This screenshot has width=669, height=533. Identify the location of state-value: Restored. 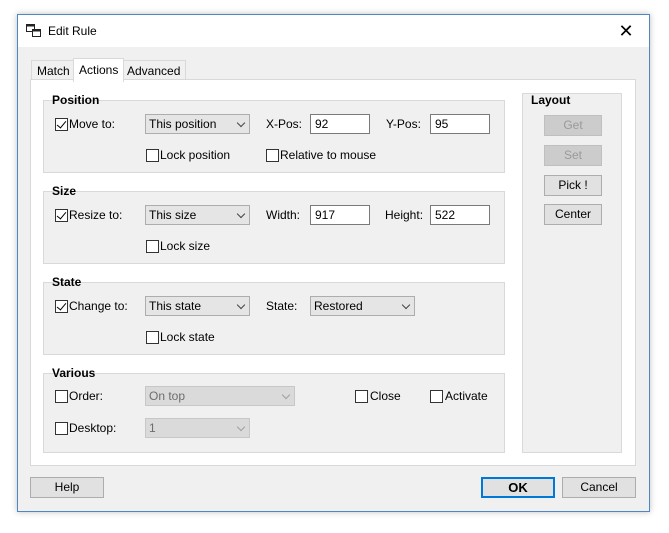
(338, 306).